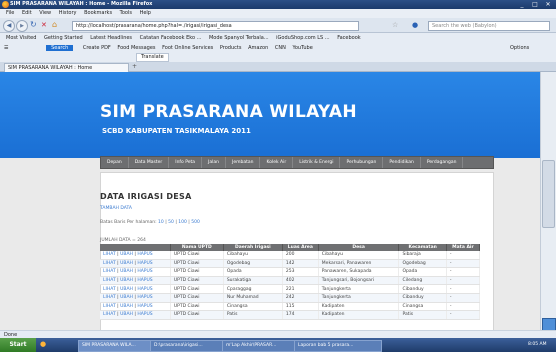 The image size is (556, 352). I want to click on nav-info-peta: Info Peta, so click(186, 162).